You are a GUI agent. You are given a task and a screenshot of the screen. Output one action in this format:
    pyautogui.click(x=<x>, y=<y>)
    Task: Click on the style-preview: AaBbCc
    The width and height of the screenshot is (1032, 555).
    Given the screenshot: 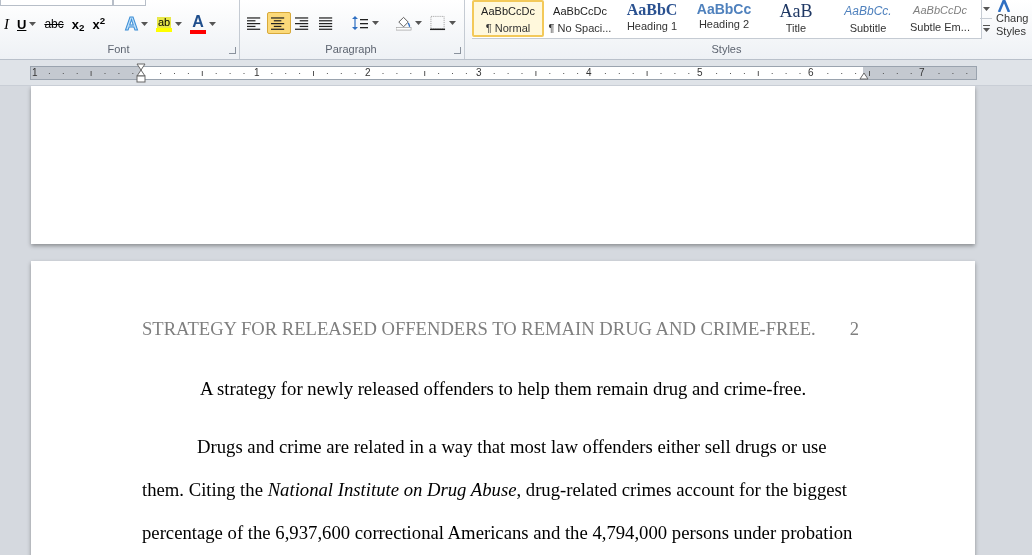 What is the action you would take?
    pyautogui.click(x=724, y=9)
    